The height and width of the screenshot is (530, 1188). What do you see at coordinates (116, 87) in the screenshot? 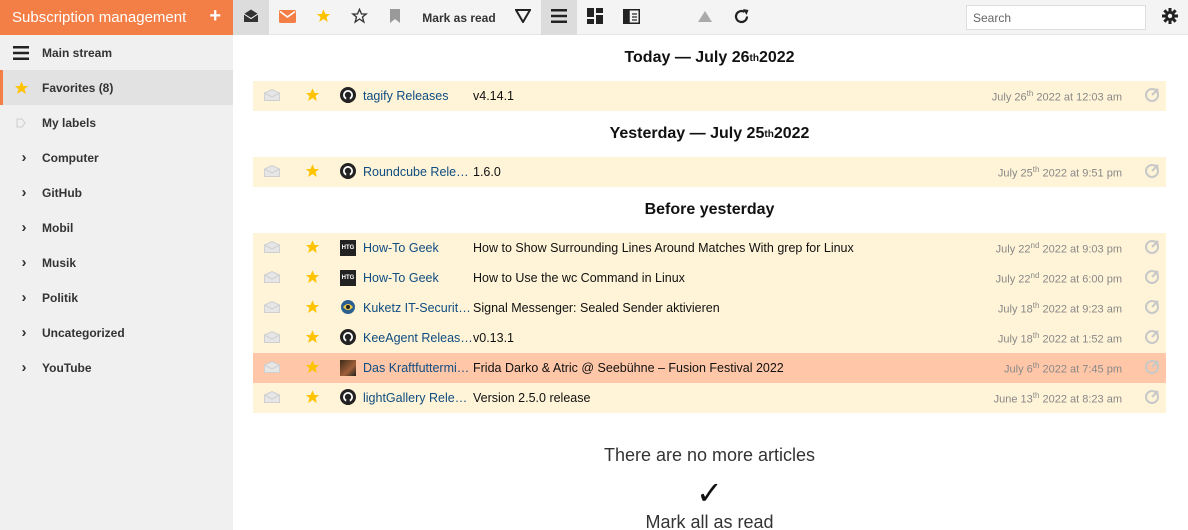
I see `sidebar-item-favorites: Favorites (8)` at bounding box center [116, 87].